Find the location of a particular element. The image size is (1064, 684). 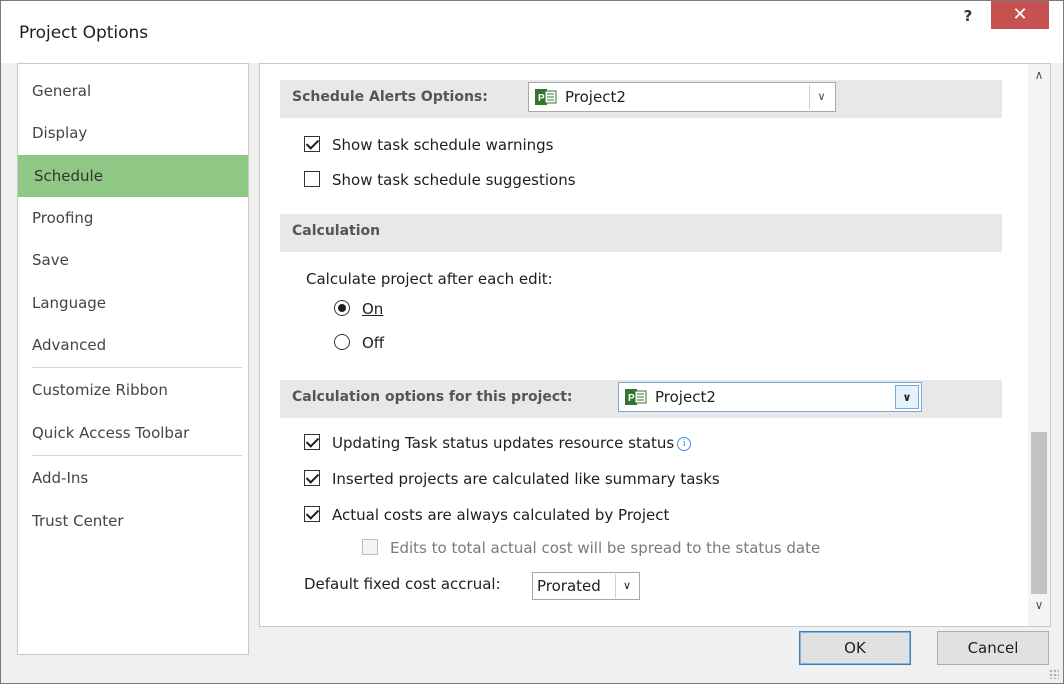

dialog-title: Project Options is located at coordinates (84, 33).